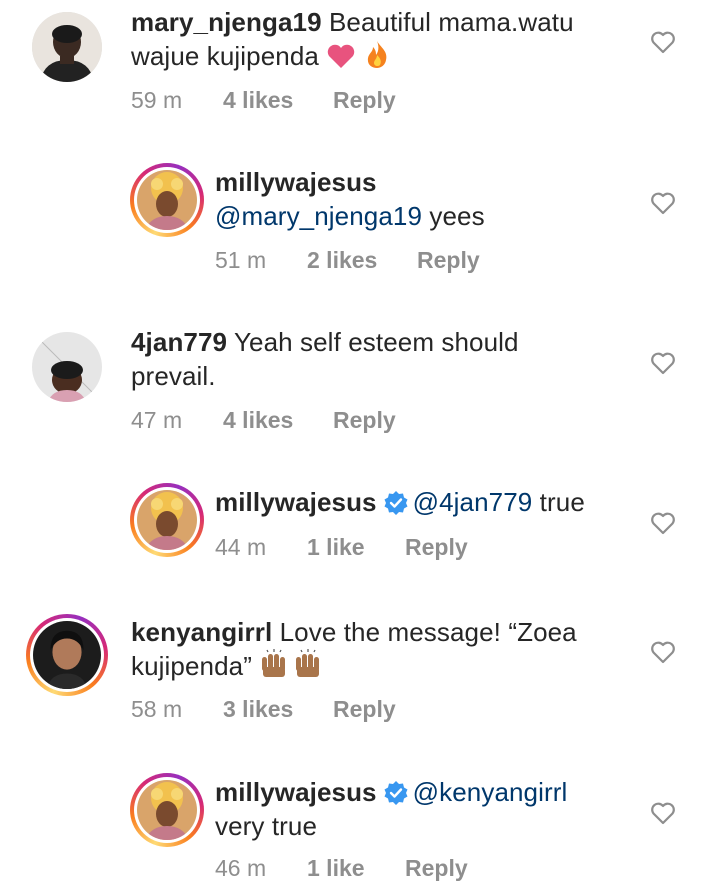 The width and height of the screenshot is (720, 884). Describe the element at coordinates (241, 547) in the screenshot. I see `timestamp: 44 m` at that location.